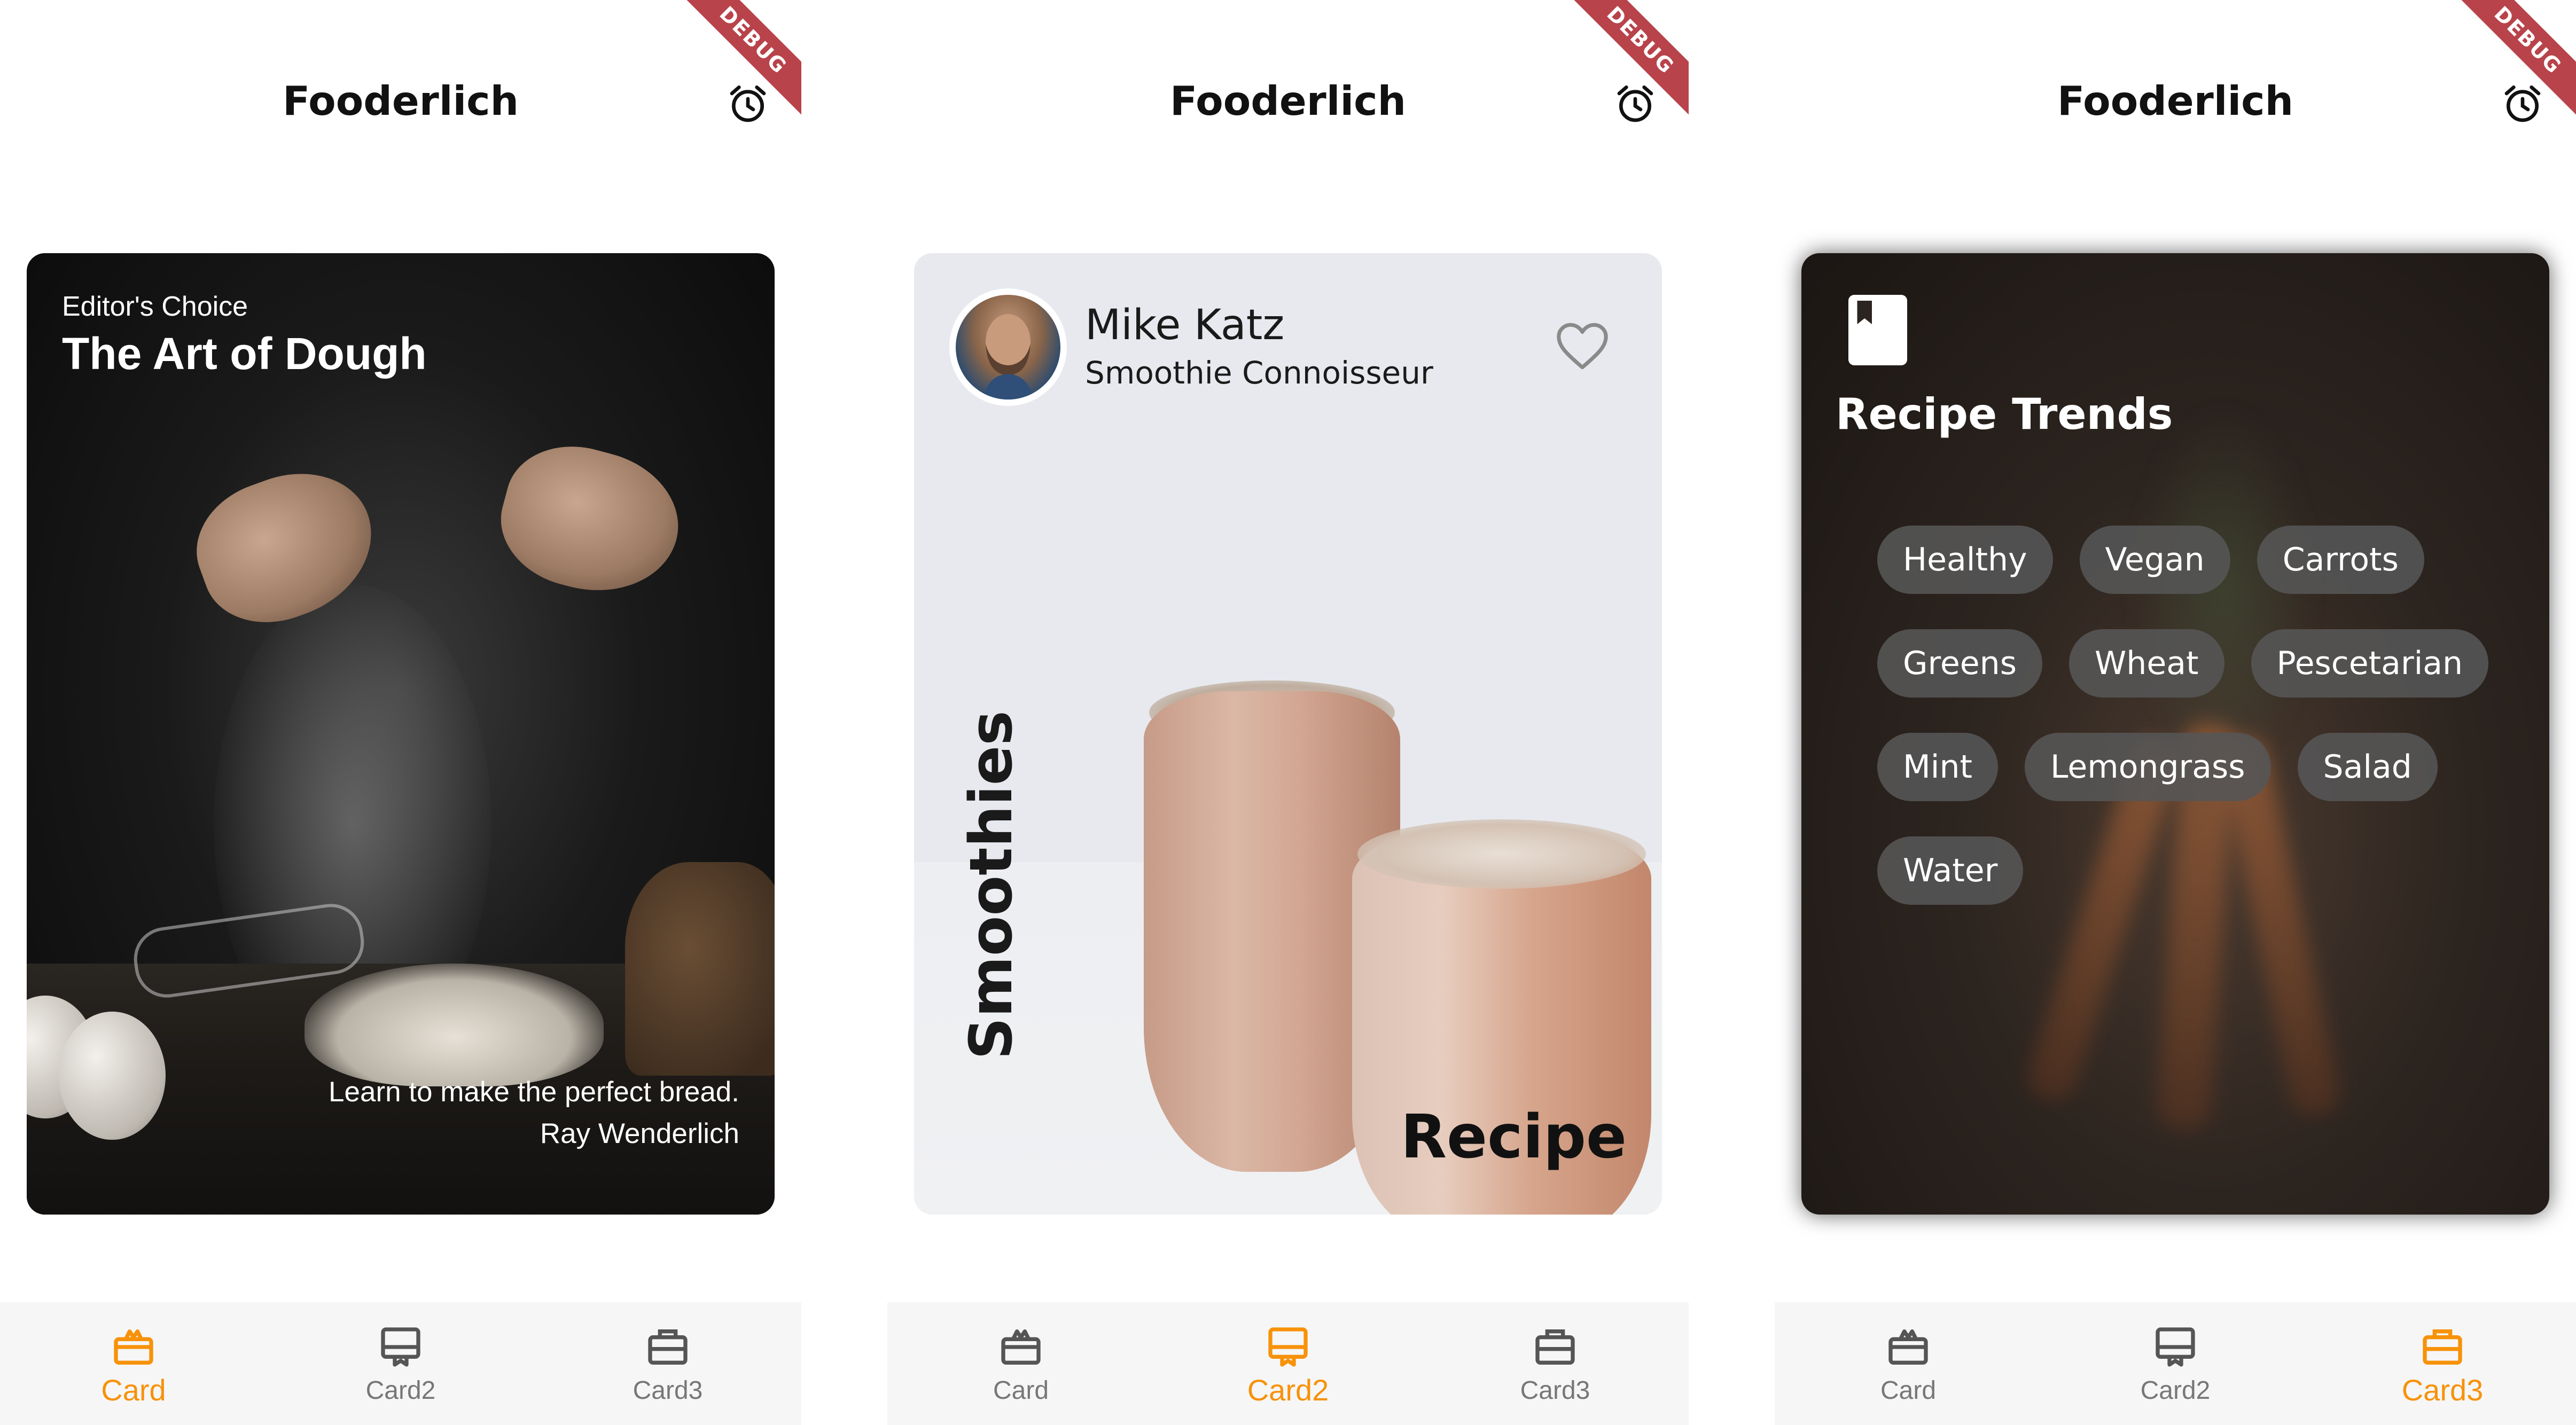  Describe the element at coordinates (1008, 357) in the screenshot. I see `person-icon` at that location.